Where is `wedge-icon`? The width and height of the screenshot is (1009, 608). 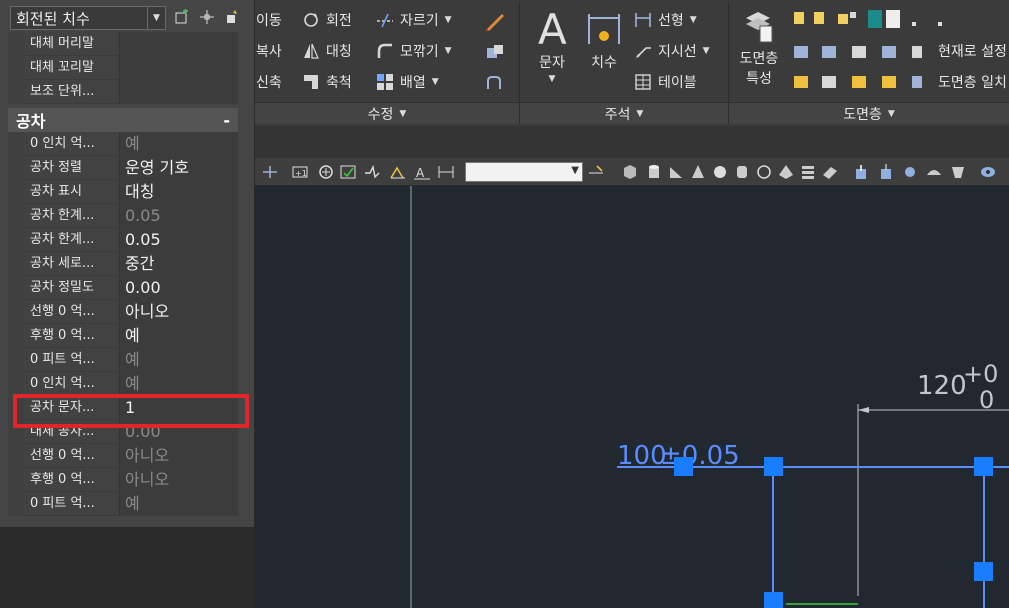 wedge-icon is located at coordinates (676, 172).